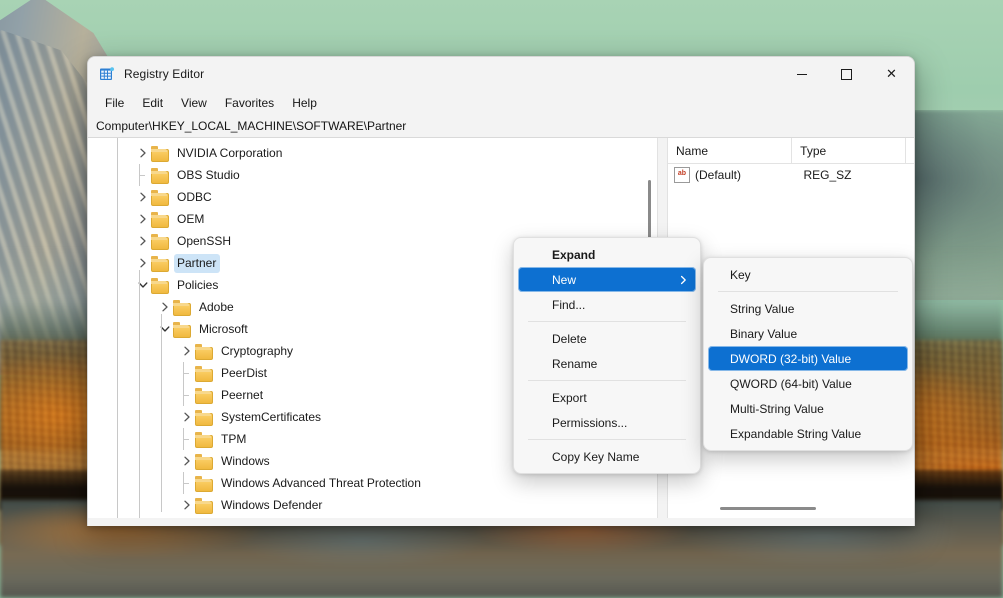  Describe the element at coordinates (564, 279) in the screenshot. I see `menu-item-label: New` at that location.